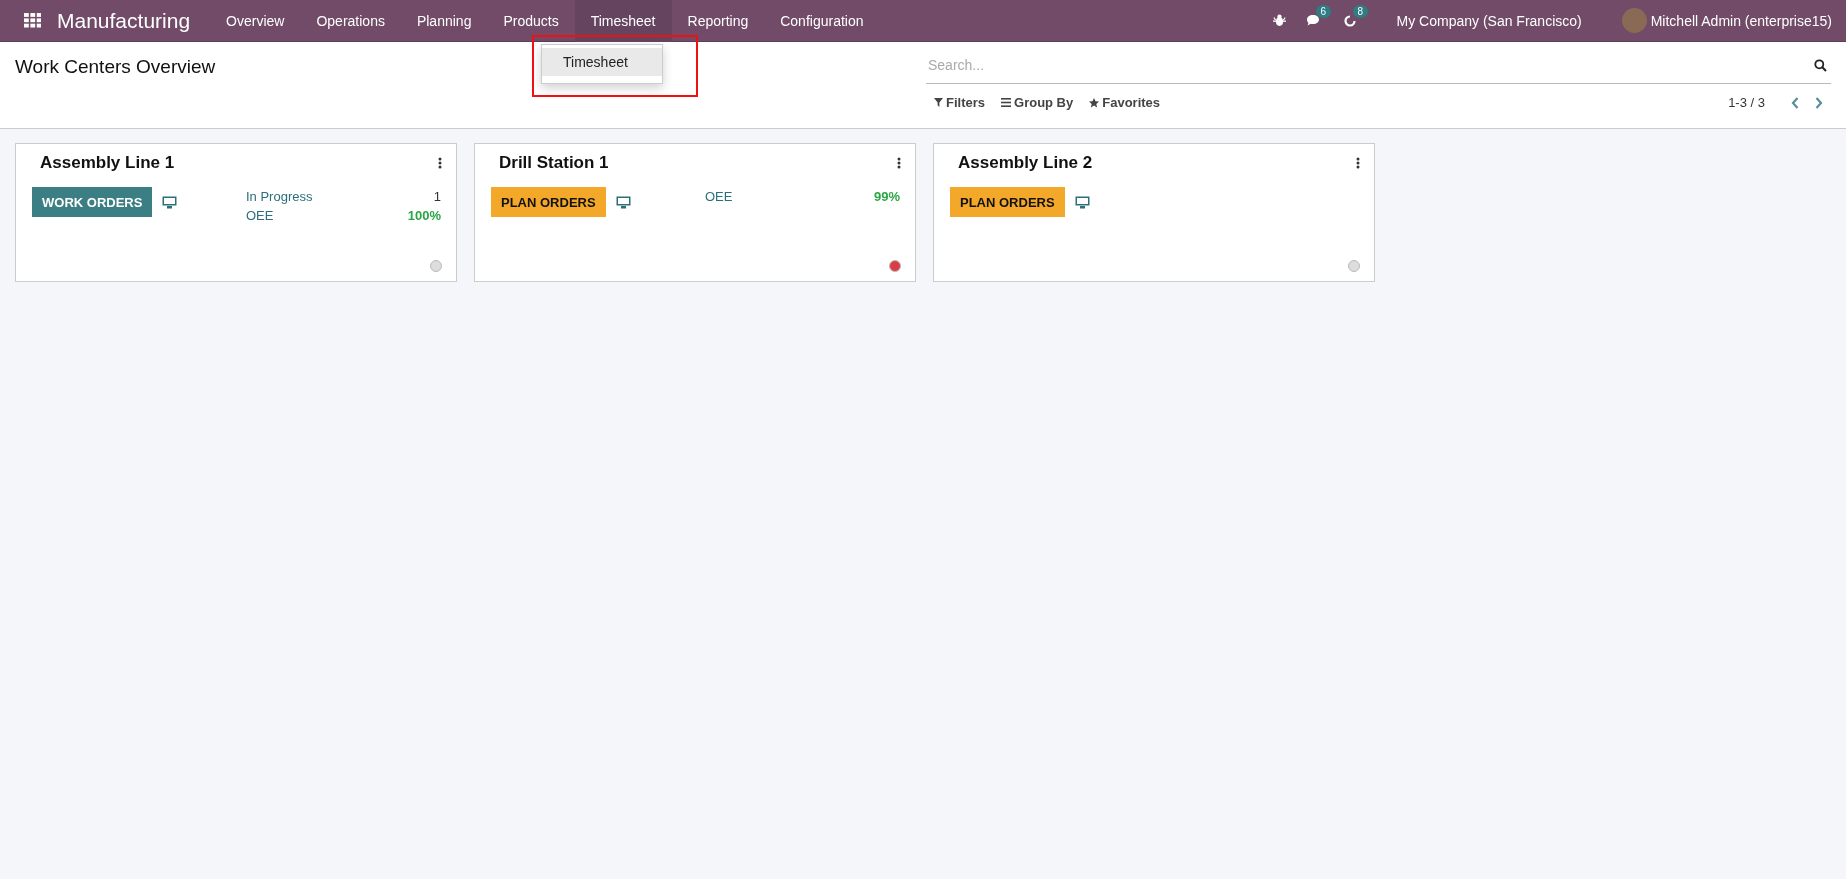 This screenshot has height=879, width=1846. I want to click on star-icon, so click(1094, 102).